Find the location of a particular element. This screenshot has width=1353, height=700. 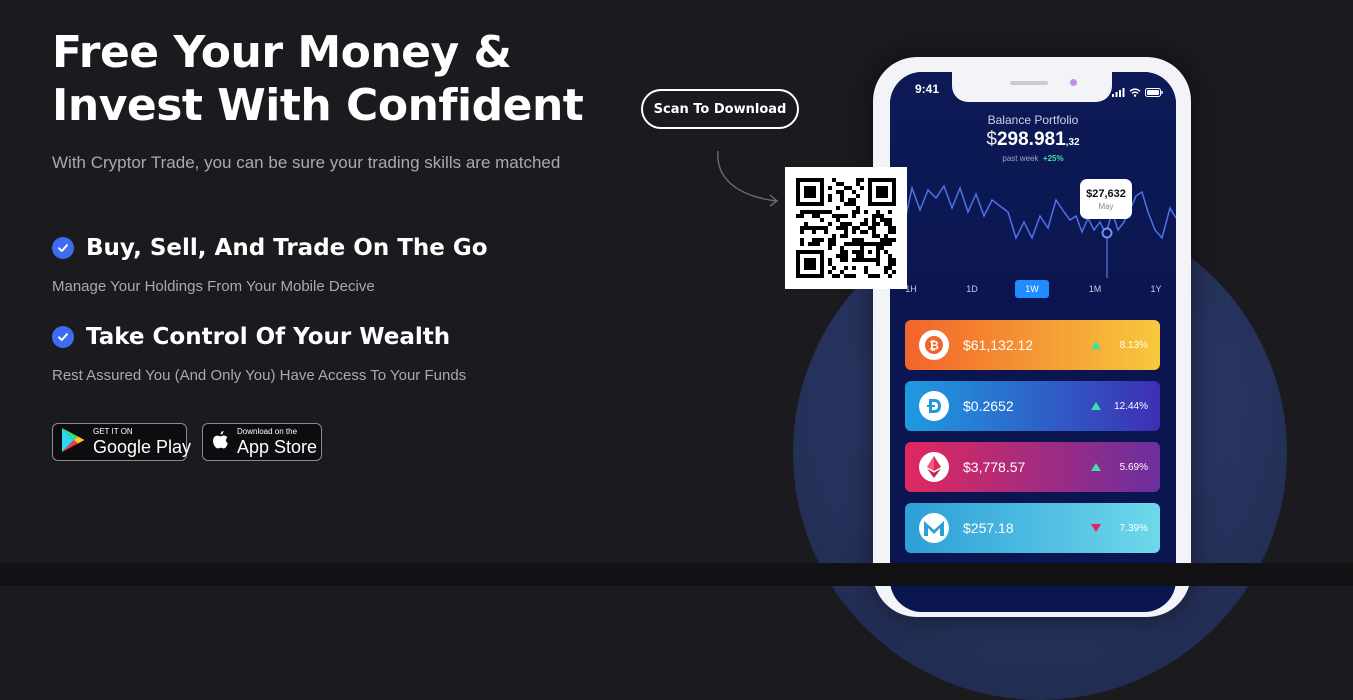

scan-to-download-button: Scan To Download is located at coordinates (720, 109).